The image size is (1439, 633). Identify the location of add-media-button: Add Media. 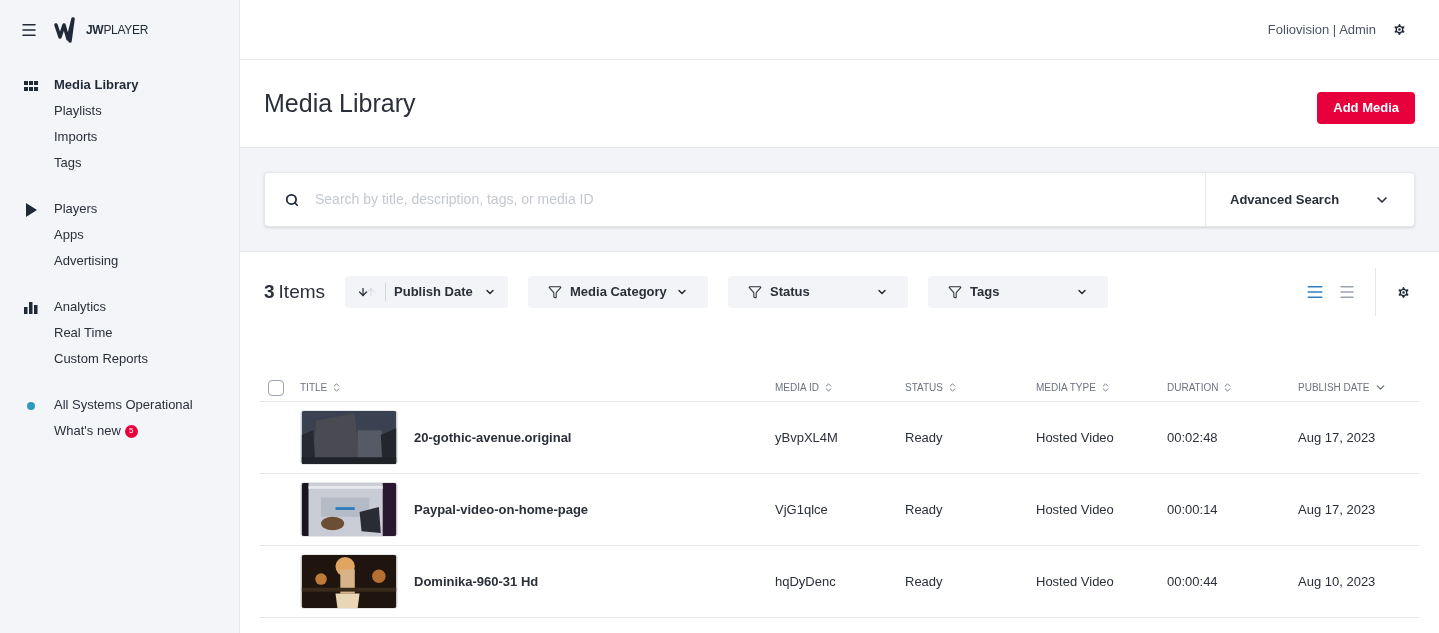
(1366, 107).